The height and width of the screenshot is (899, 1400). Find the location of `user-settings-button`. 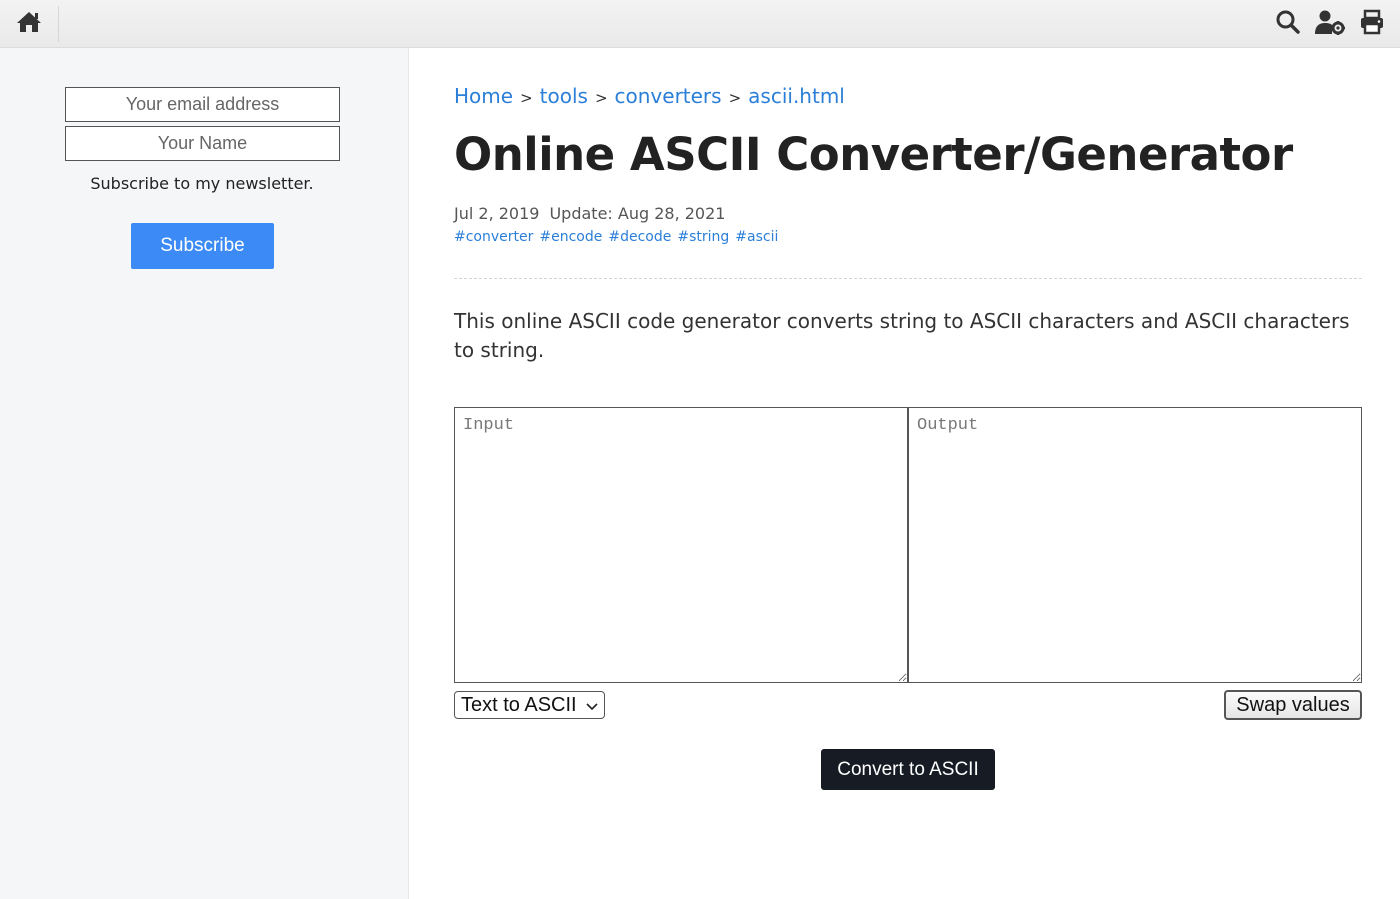

user-settings-button is located at coordinates (1330, 24).